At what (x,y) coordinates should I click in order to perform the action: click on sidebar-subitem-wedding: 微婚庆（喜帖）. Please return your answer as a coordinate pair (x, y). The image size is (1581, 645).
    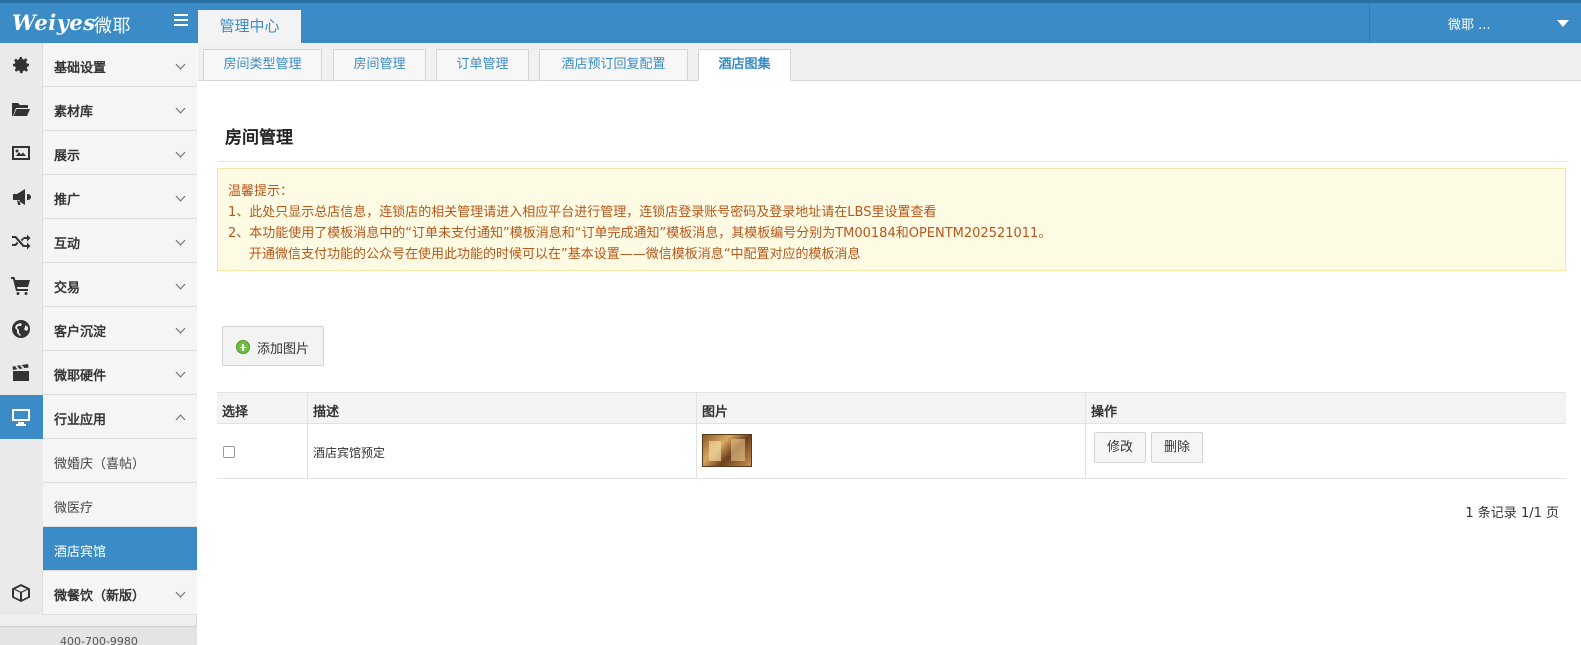
    Looking at the image, I should click on (120, 461).